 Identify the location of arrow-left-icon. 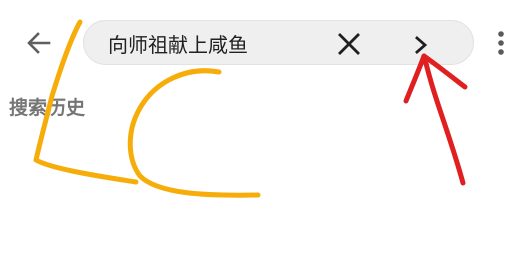
(39, 43).